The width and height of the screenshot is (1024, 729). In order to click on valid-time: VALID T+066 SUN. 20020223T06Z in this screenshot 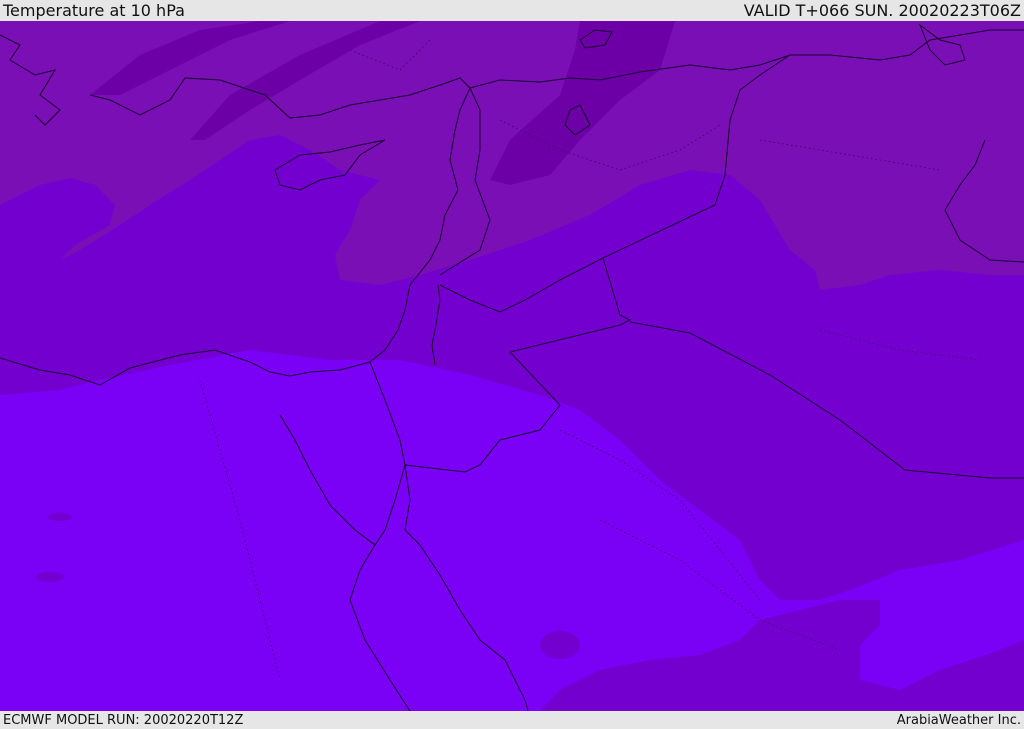, I will do `click(882, 10)`.